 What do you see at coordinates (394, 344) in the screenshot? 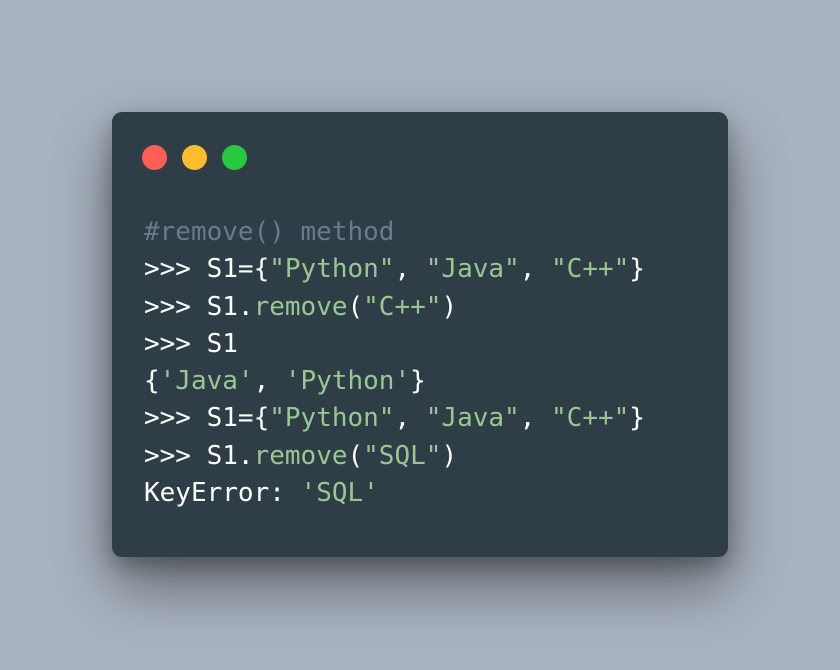
I see `code-line: >>> S1` at bounding box center [394, 344].